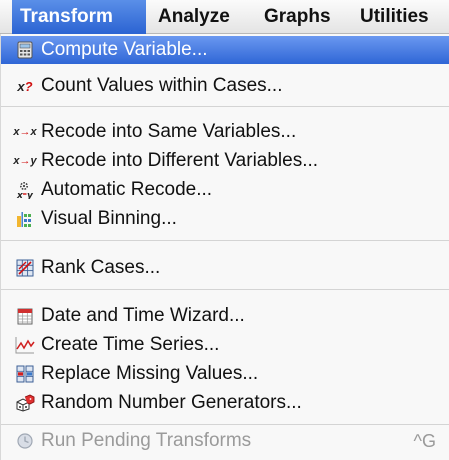 The width and height of the screenshot is (449, 460). I want to click on menu-bar: Transform Analyze Graphs Utilities, so click(224, 17).